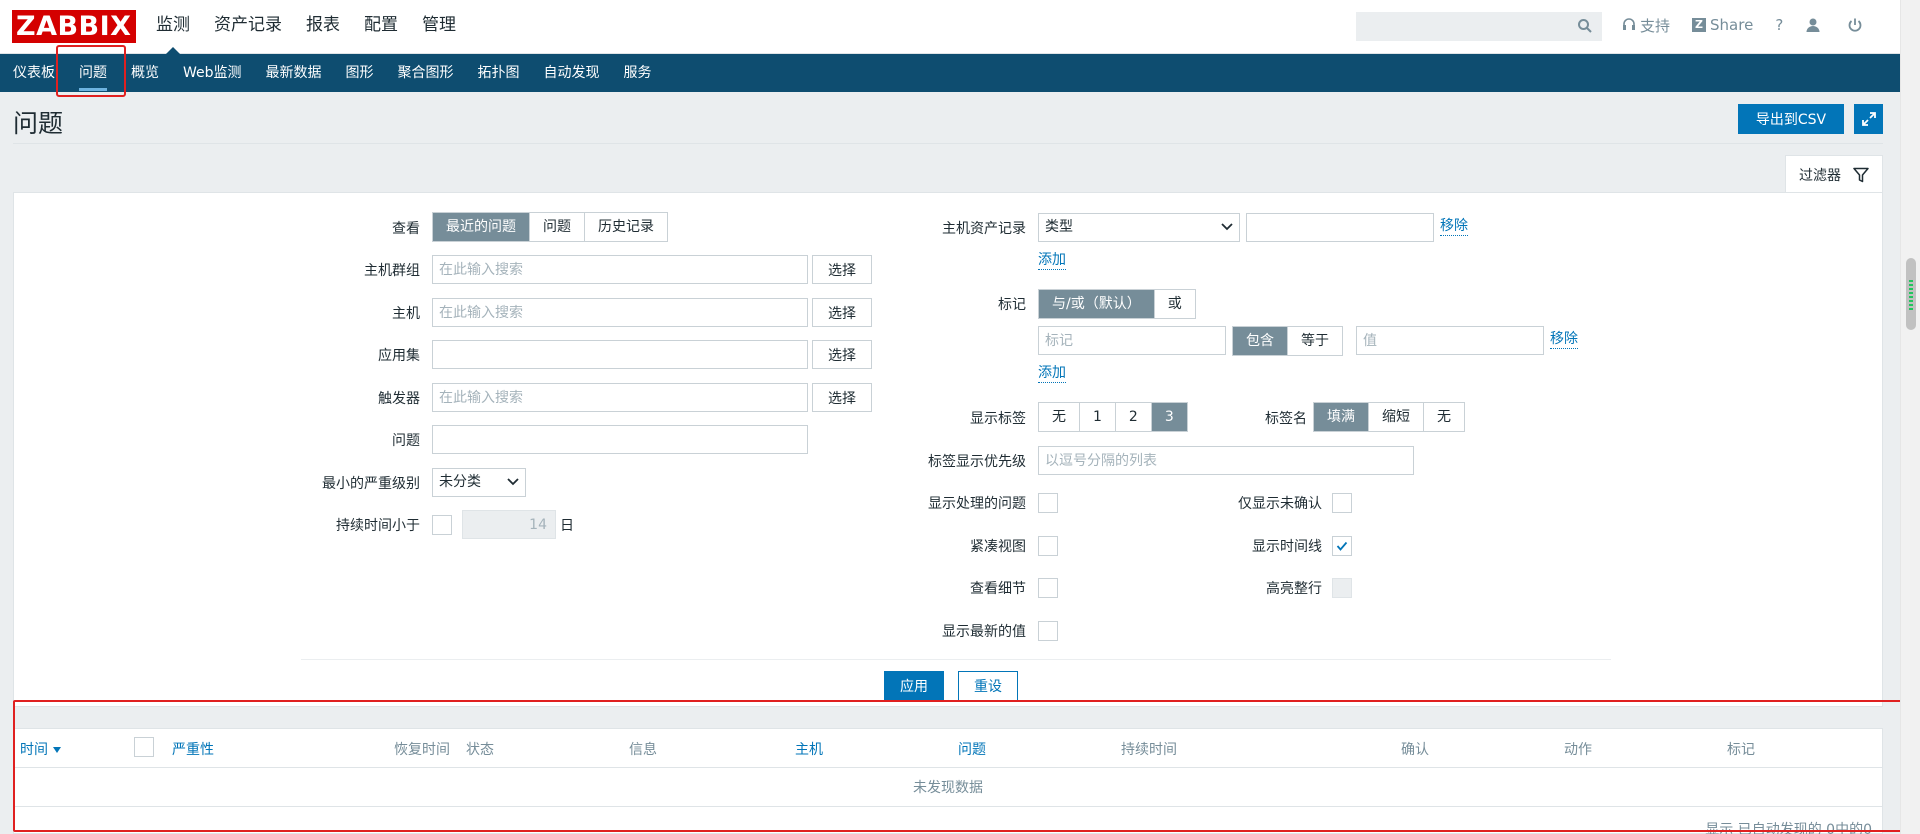 The height and width of the screenshot is (834, 1920). What do you see at coordinates (406, 229) in the screenshot?
I see `view-label: 查看` at bounding box center [406, 229].